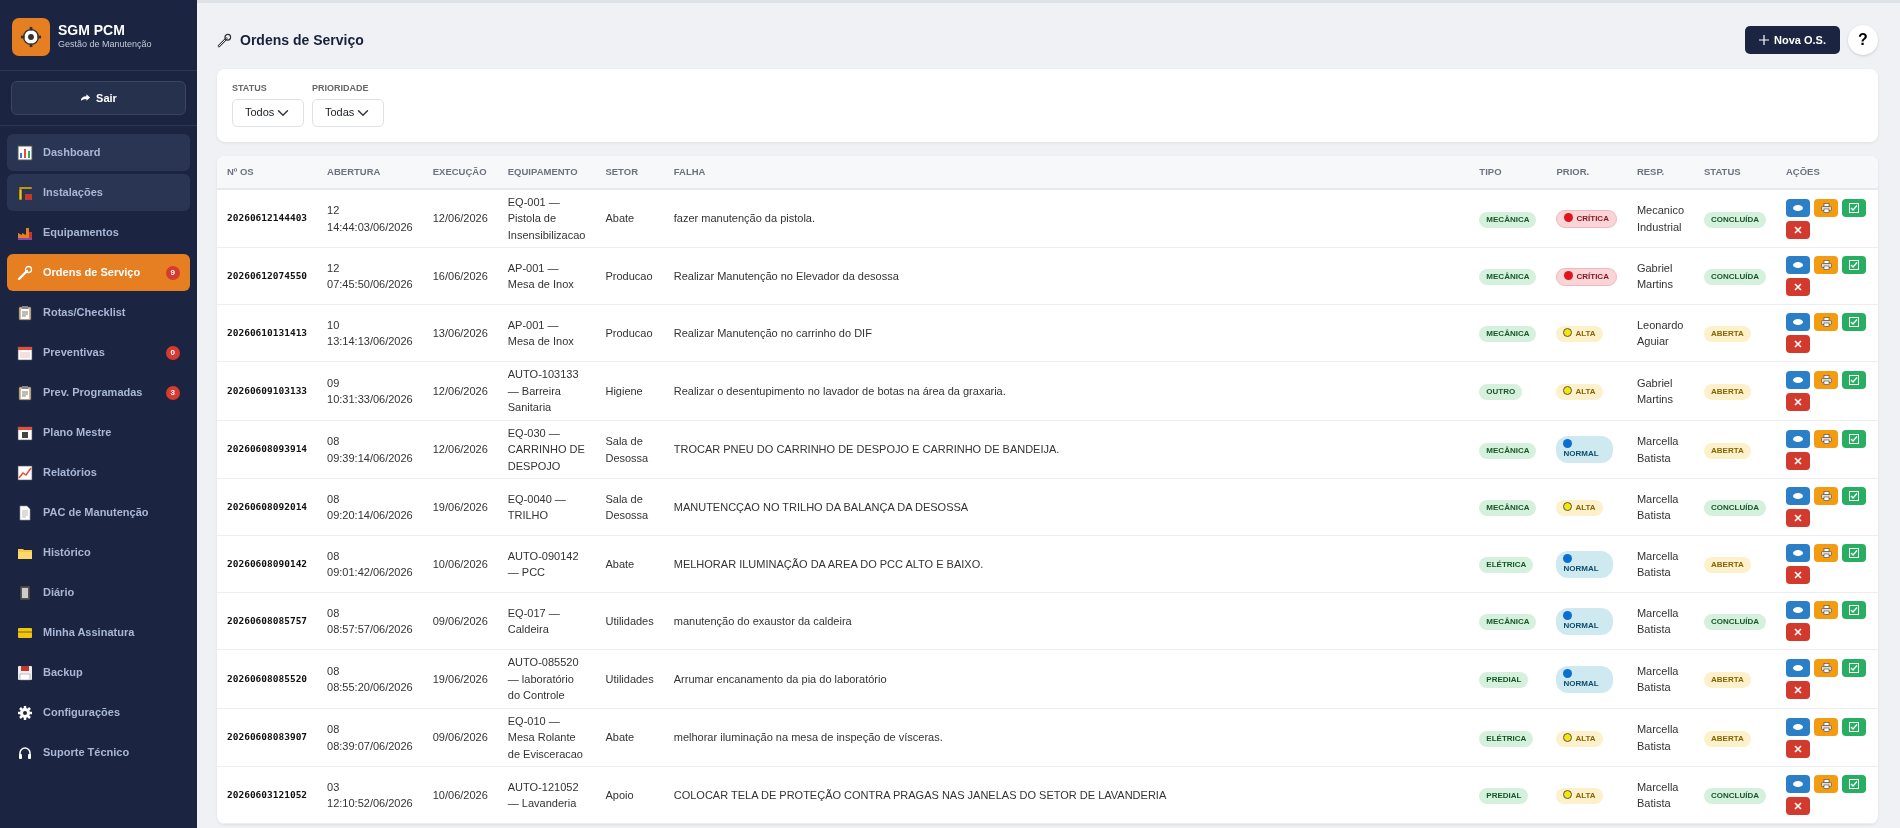 The width and height of the screenshot is (1900, 828). Describe the element at coordinates (1792, 40) in the screenshot. I see `new-order-button: Nova O.S.` at that location.